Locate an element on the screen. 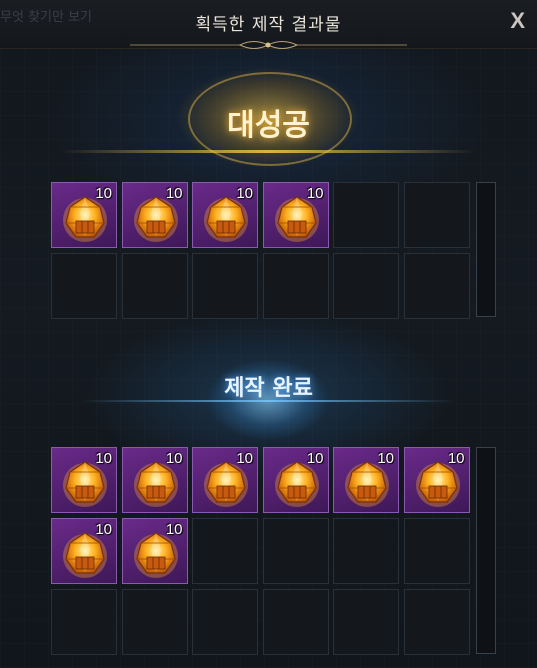  close-button: X is located at coordinates (517, 21).